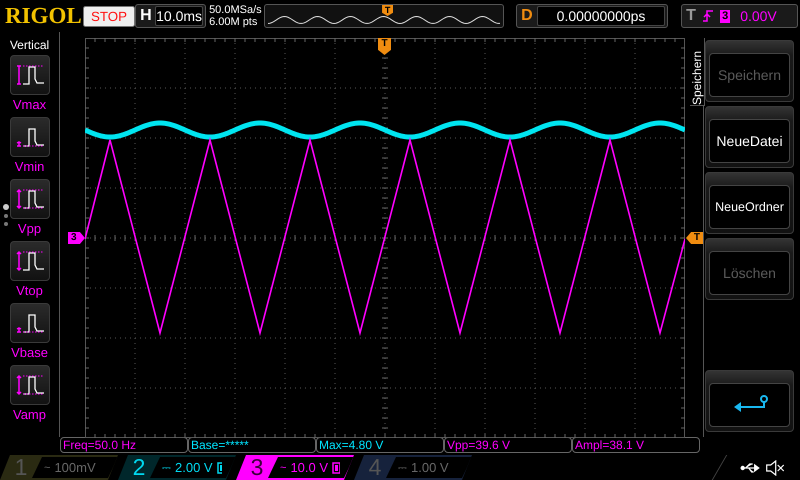 The width and height of the screenshot is (800, 480). I want to click on channel-scale: 100mV, so click(75, 467).